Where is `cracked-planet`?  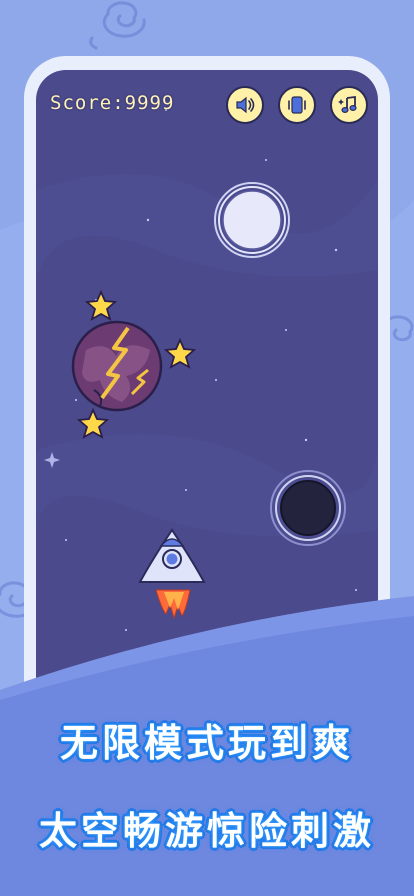
cracked-planet is located at coordinates (117, 366).